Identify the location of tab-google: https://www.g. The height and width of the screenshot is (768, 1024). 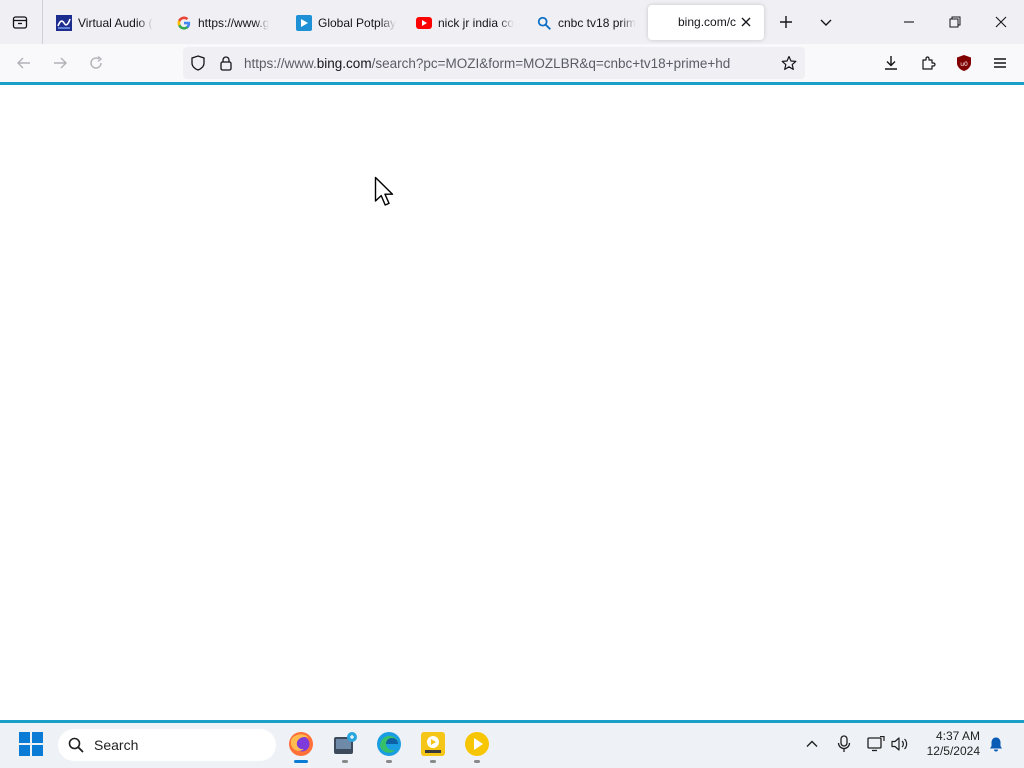
(226, 22).